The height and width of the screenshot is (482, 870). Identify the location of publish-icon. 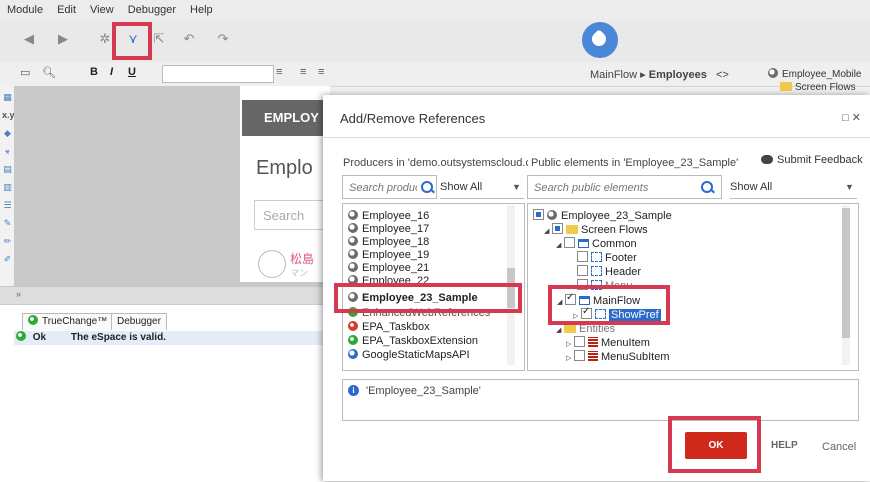
(600, 40).